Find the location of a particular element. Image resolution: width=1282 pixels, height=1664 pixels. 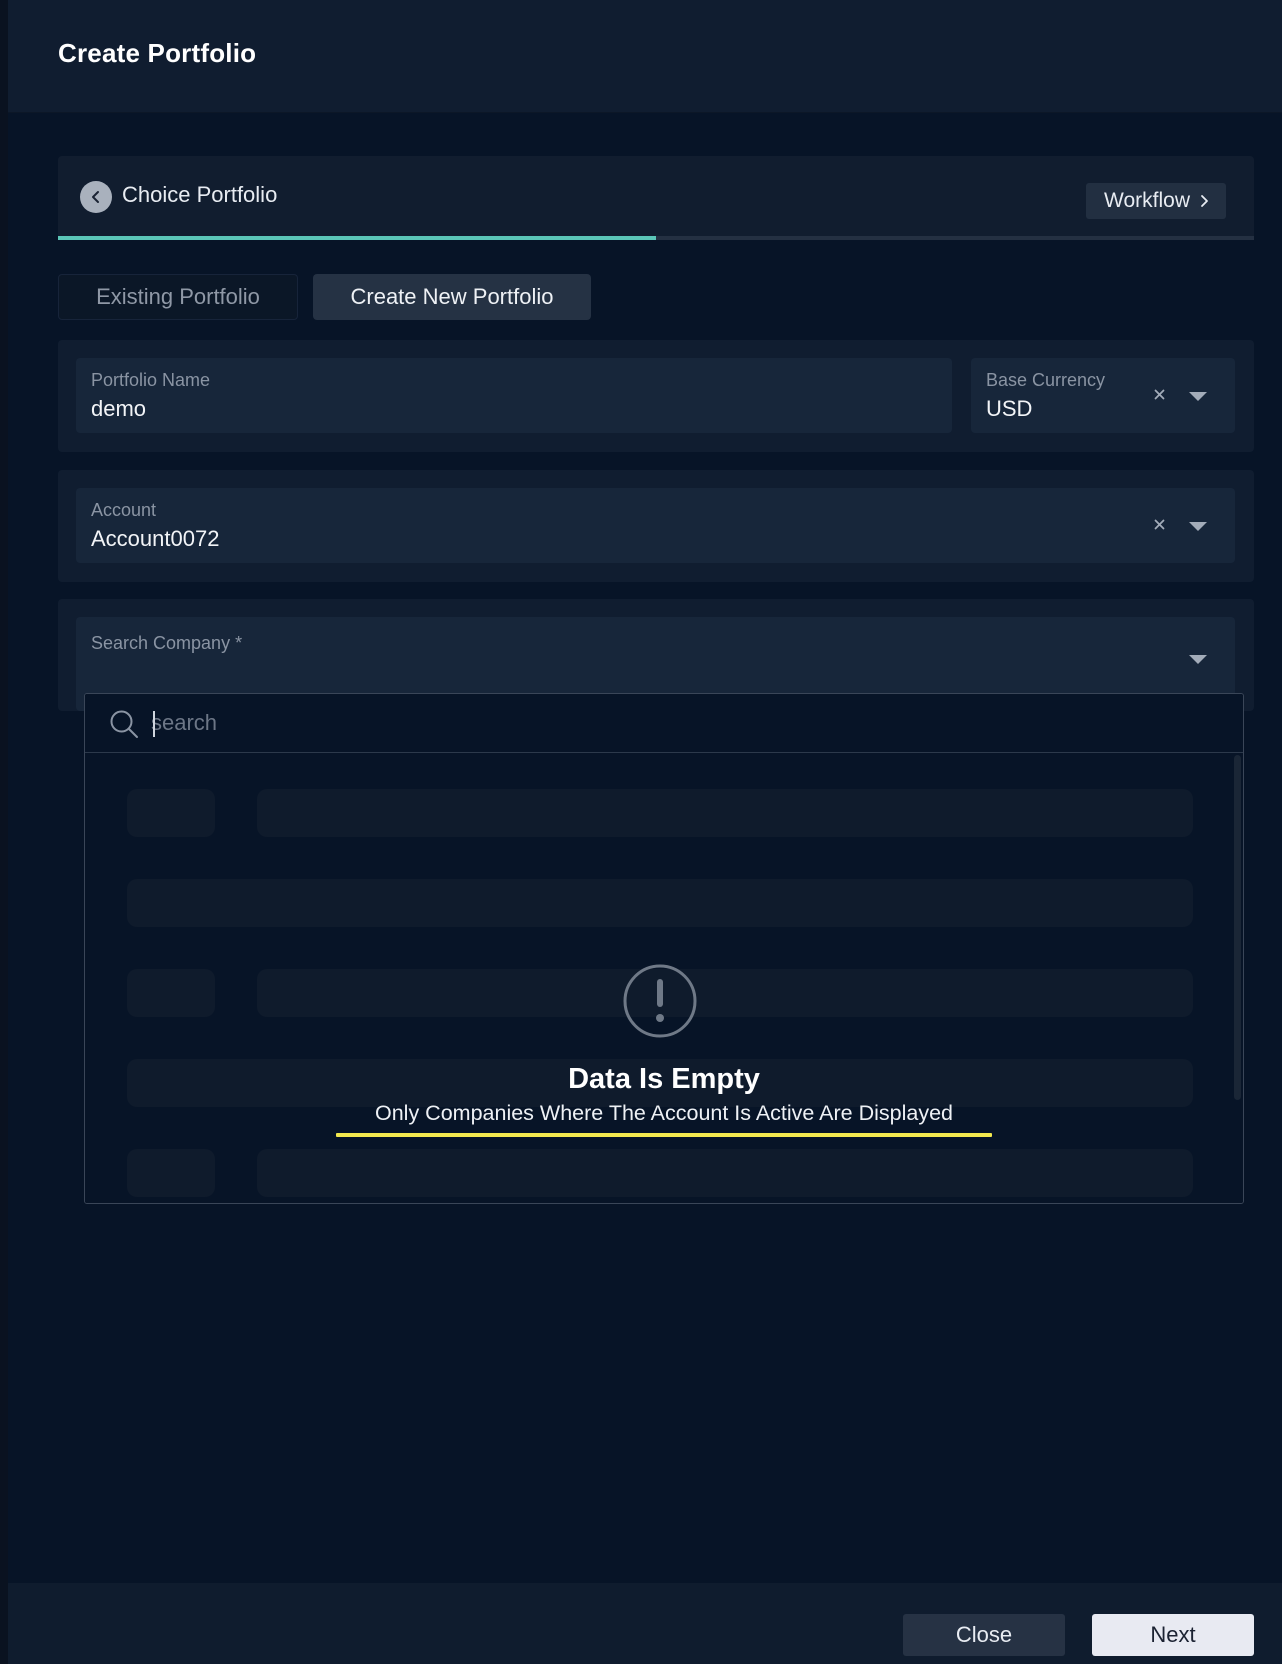

progress-track is located at coordinates (656, 238).